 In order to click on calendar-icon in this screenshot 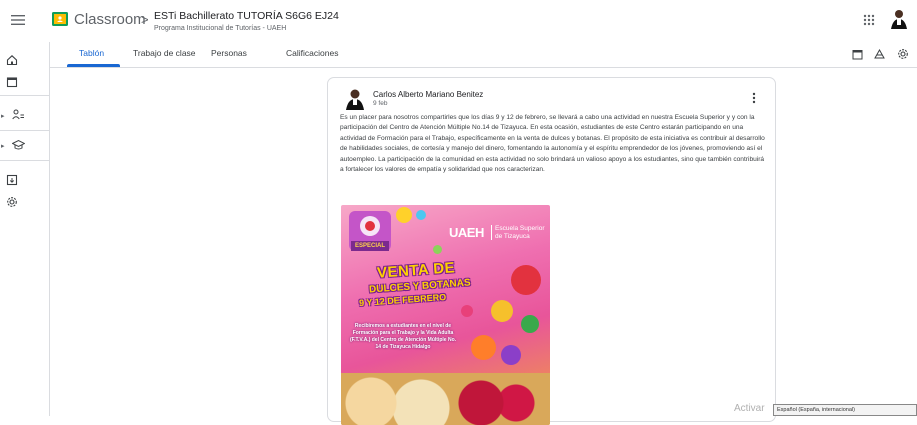, I will do `click(857, 54)`.